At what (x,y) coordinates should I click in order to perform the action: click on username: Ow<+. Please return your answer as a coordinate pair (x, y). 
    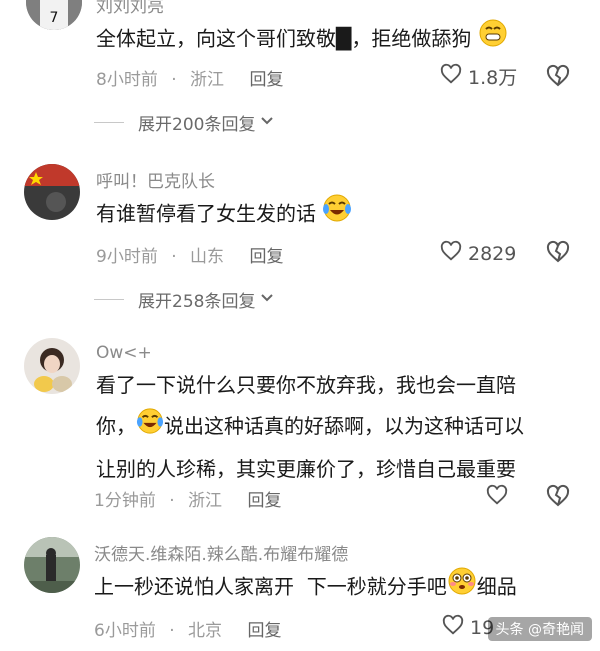
    Looking at the image, I should click on (124, 353).